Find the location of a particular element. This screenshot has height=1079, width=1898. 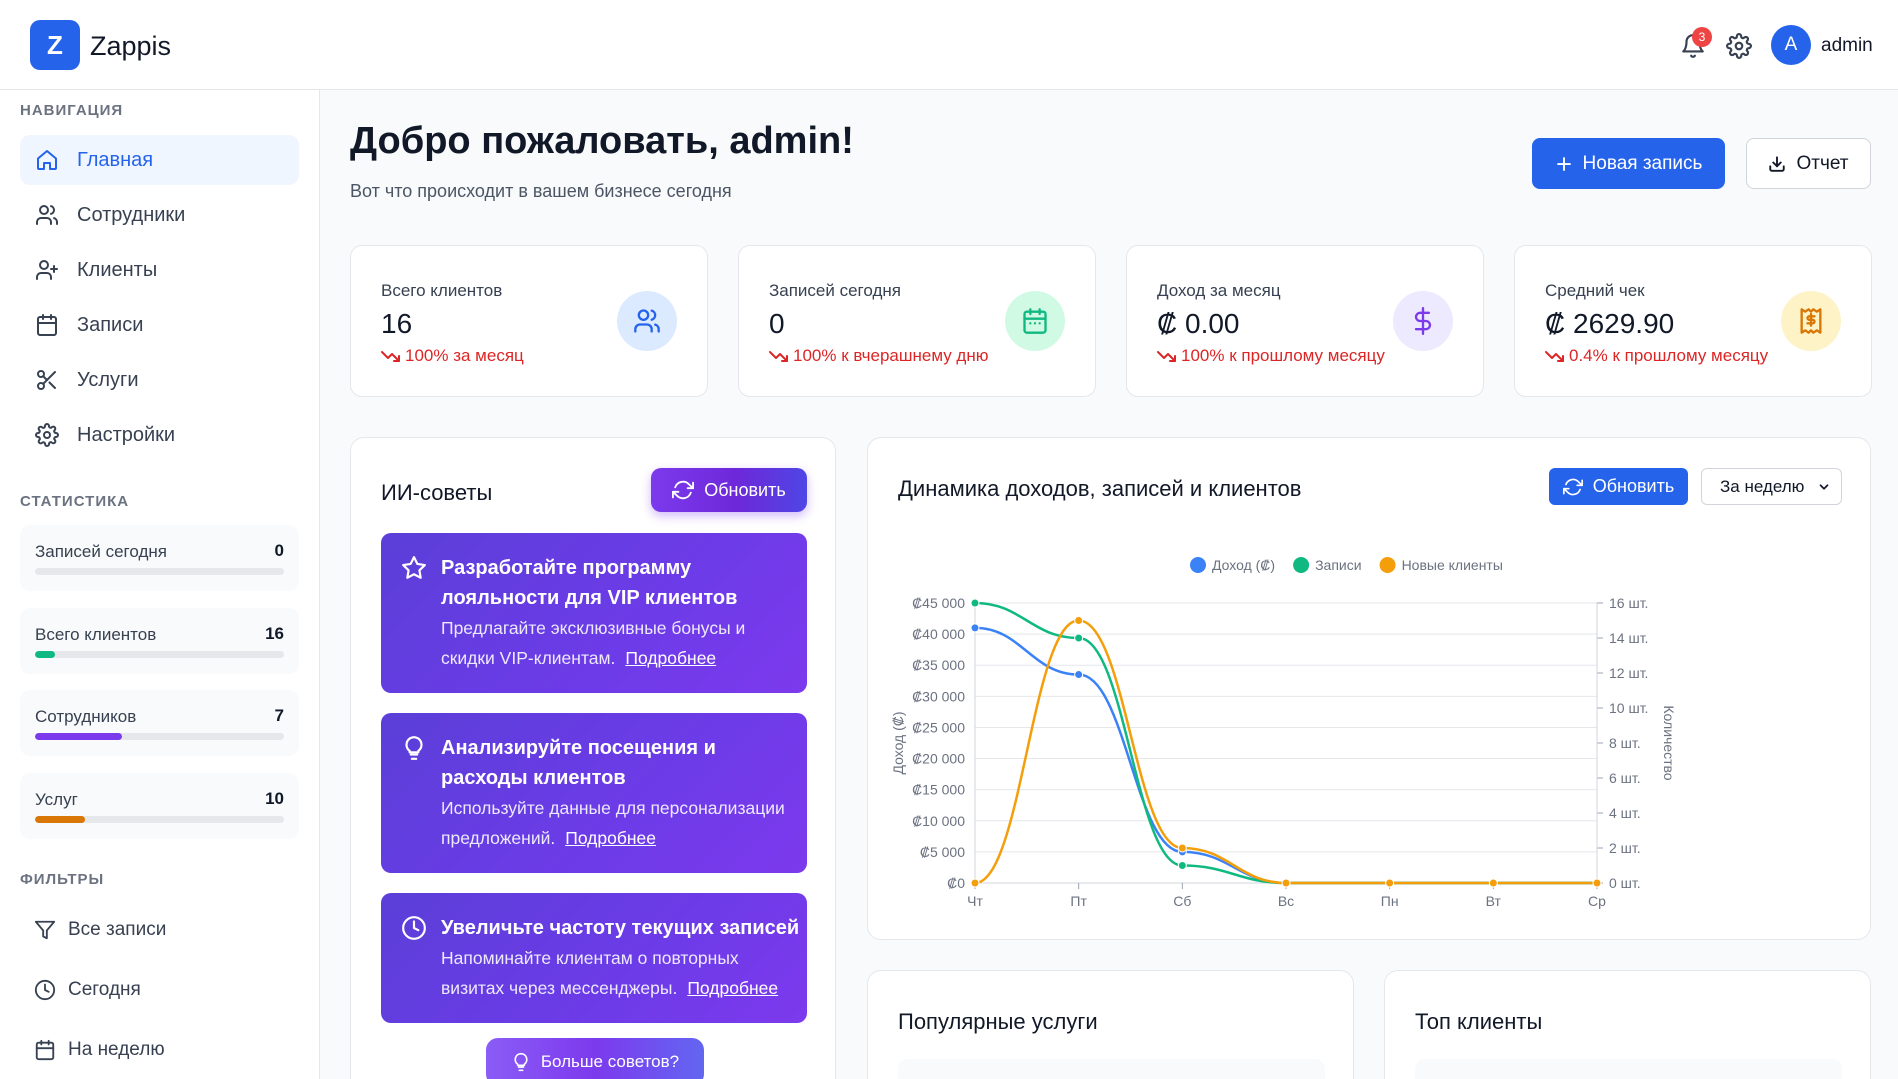

sidebar-item-label: Клиенты is located at coordinates (117, 269).